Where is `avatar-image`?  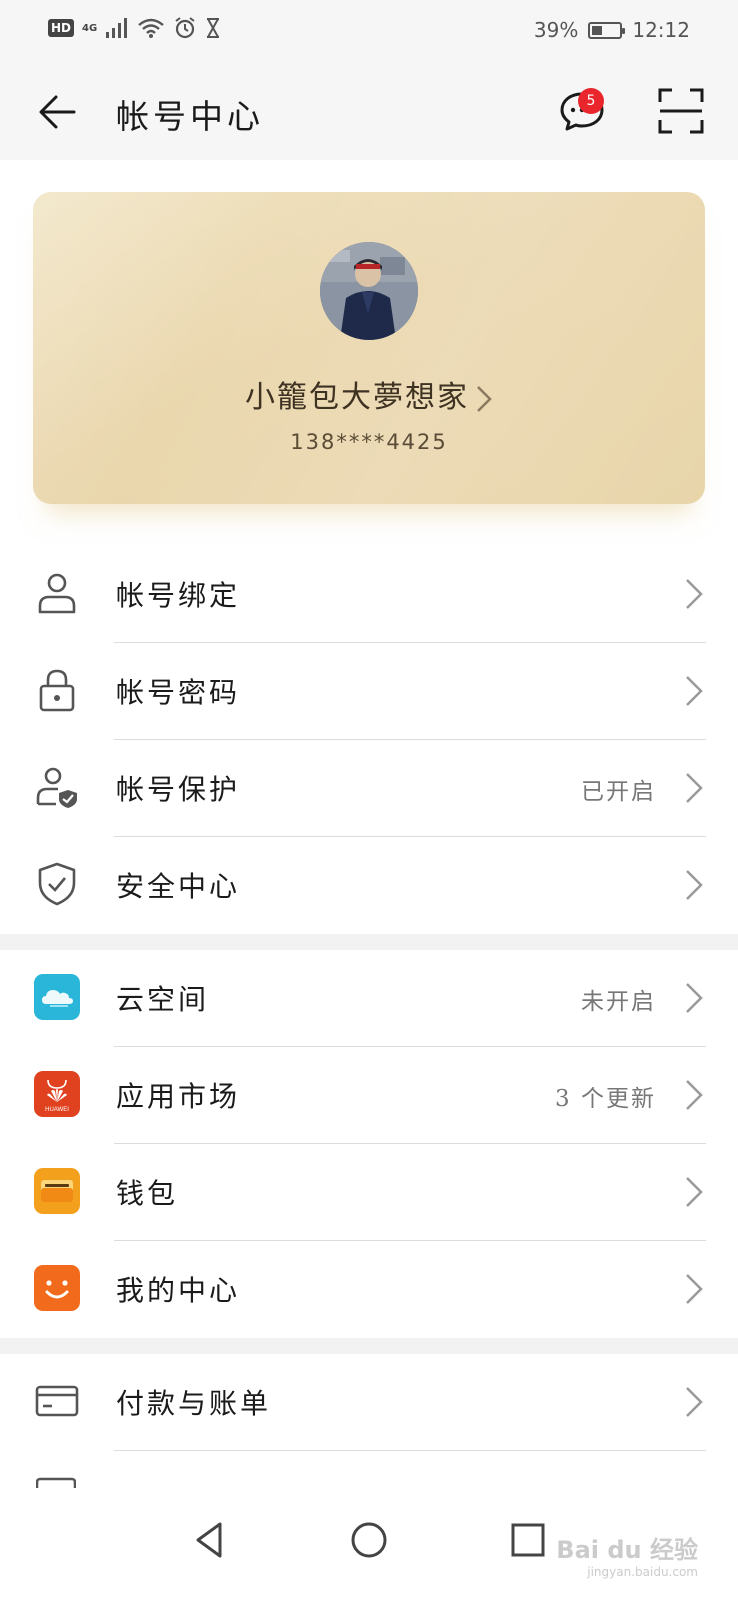 avatar-image is located at coordinates (369, 291).